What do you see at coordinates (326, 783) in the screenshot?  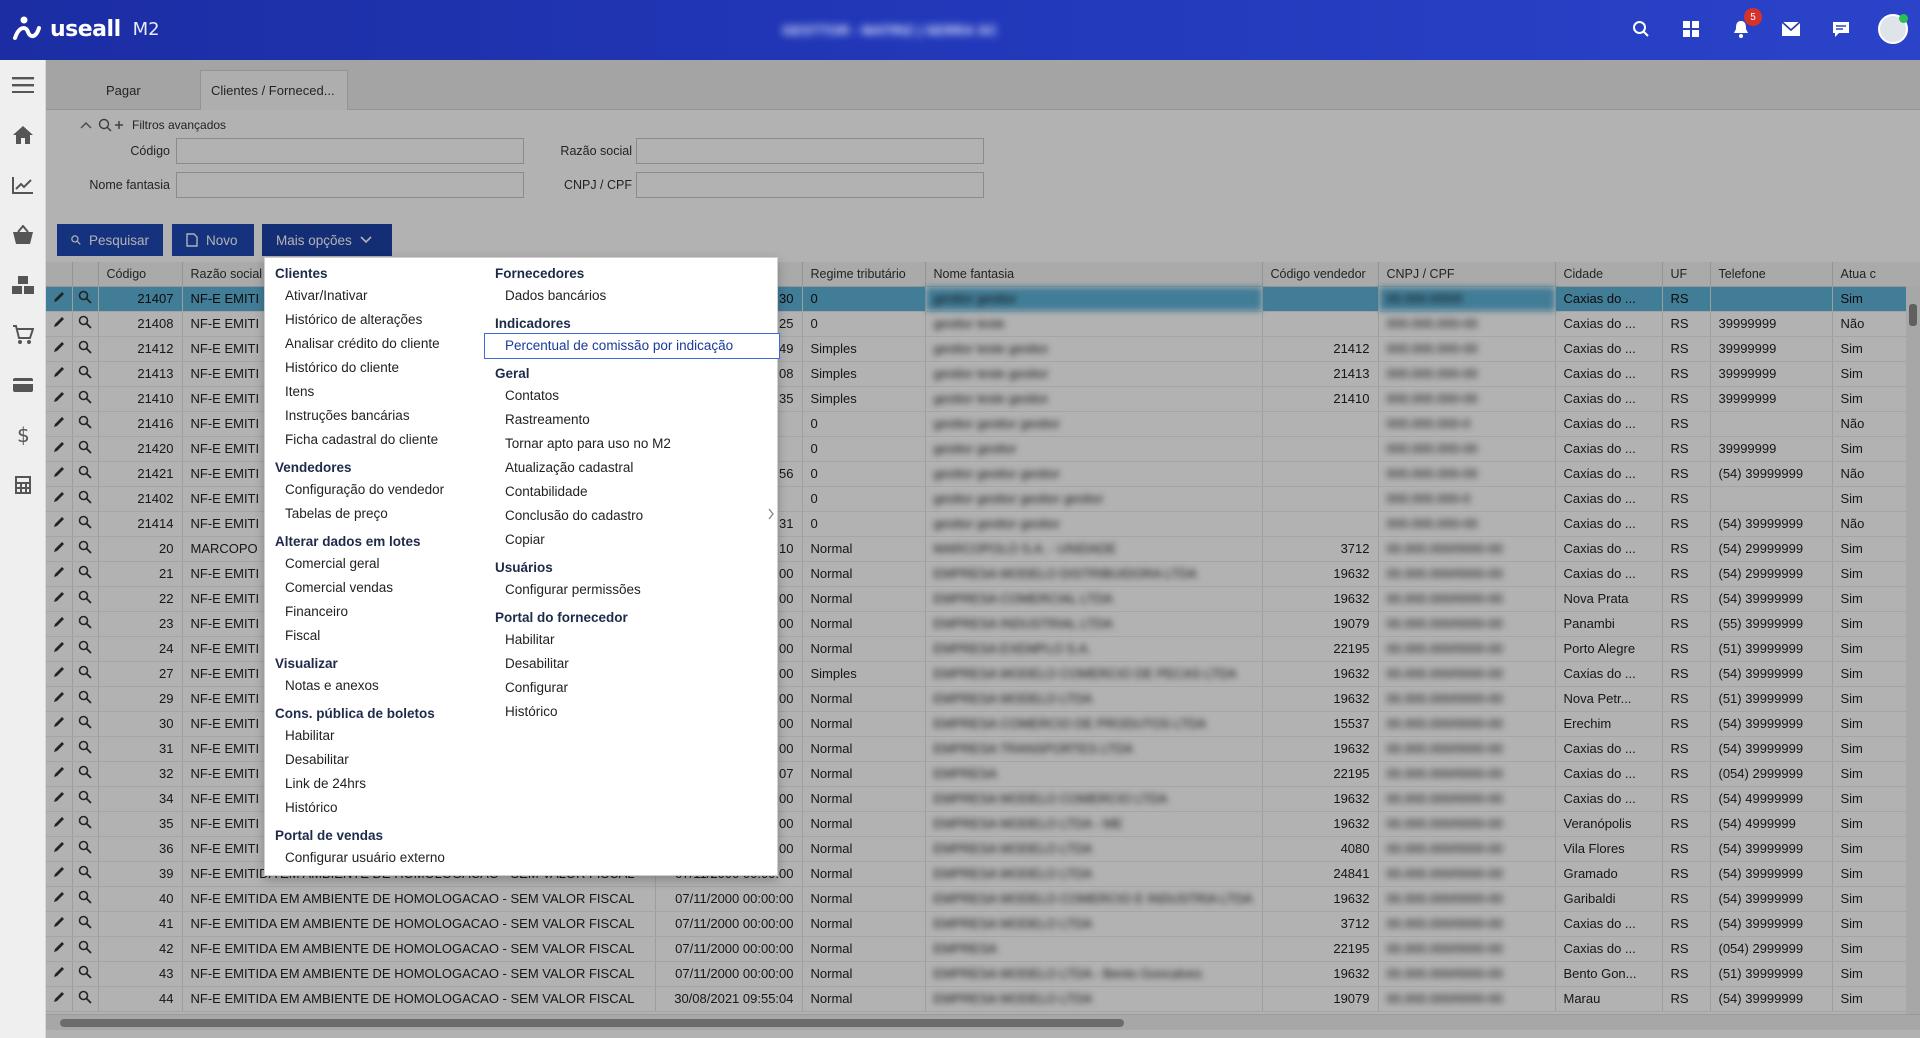 I see `menu-item-label: Link de 24hrs` at bounding box center [326, 783].